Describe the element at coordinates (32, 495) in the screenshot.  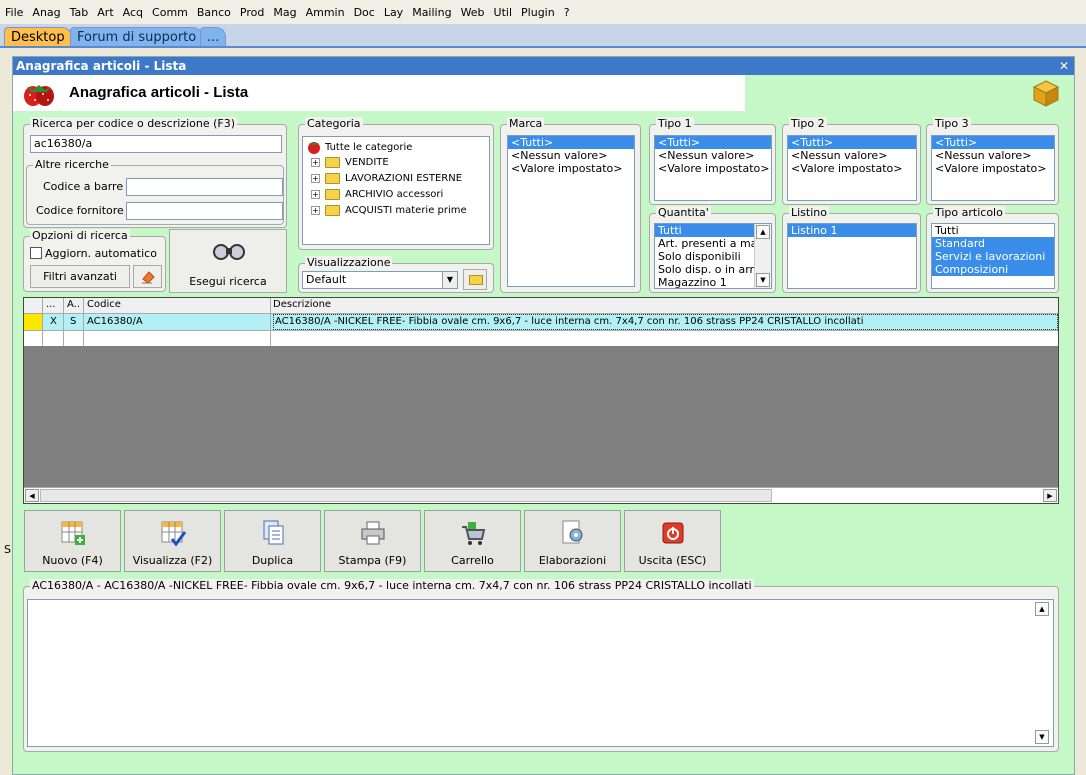
I see `scroll-left-icon: ◀` at that location.